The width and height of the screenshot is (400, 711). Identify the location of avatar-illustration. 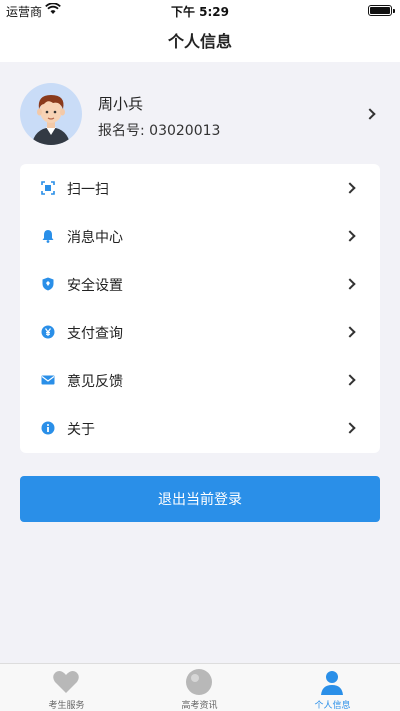
(51, 120).